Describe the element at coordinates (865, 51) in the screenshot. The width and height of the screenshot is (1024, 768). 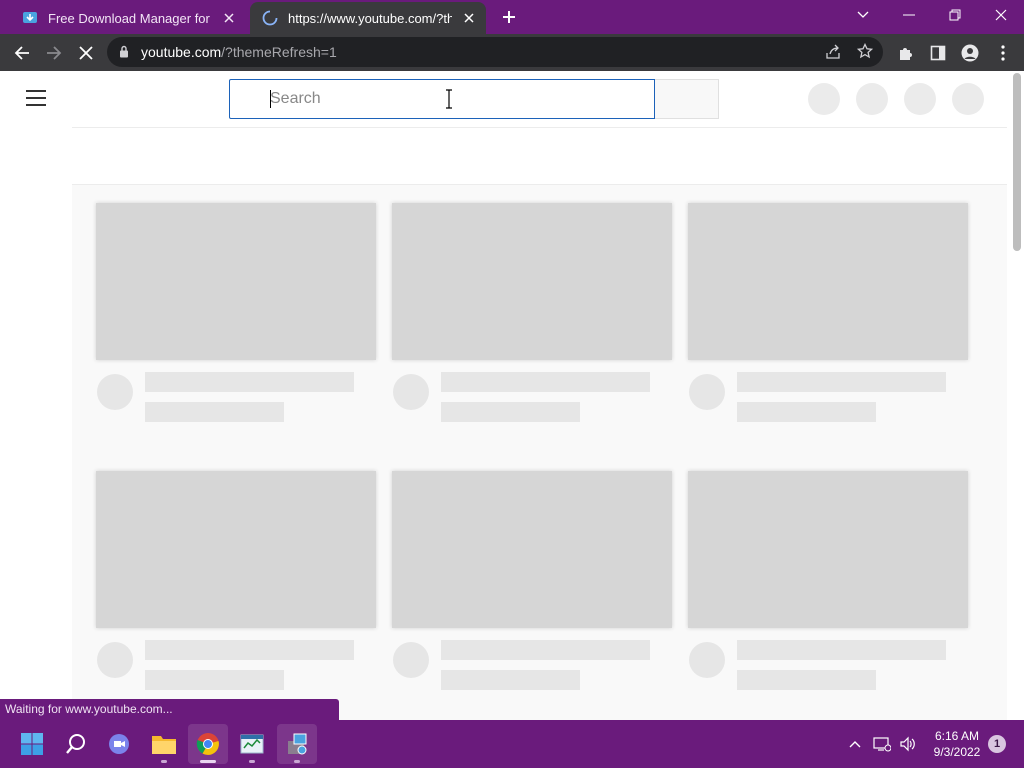
I see `bookmark-star-icon` at that location.